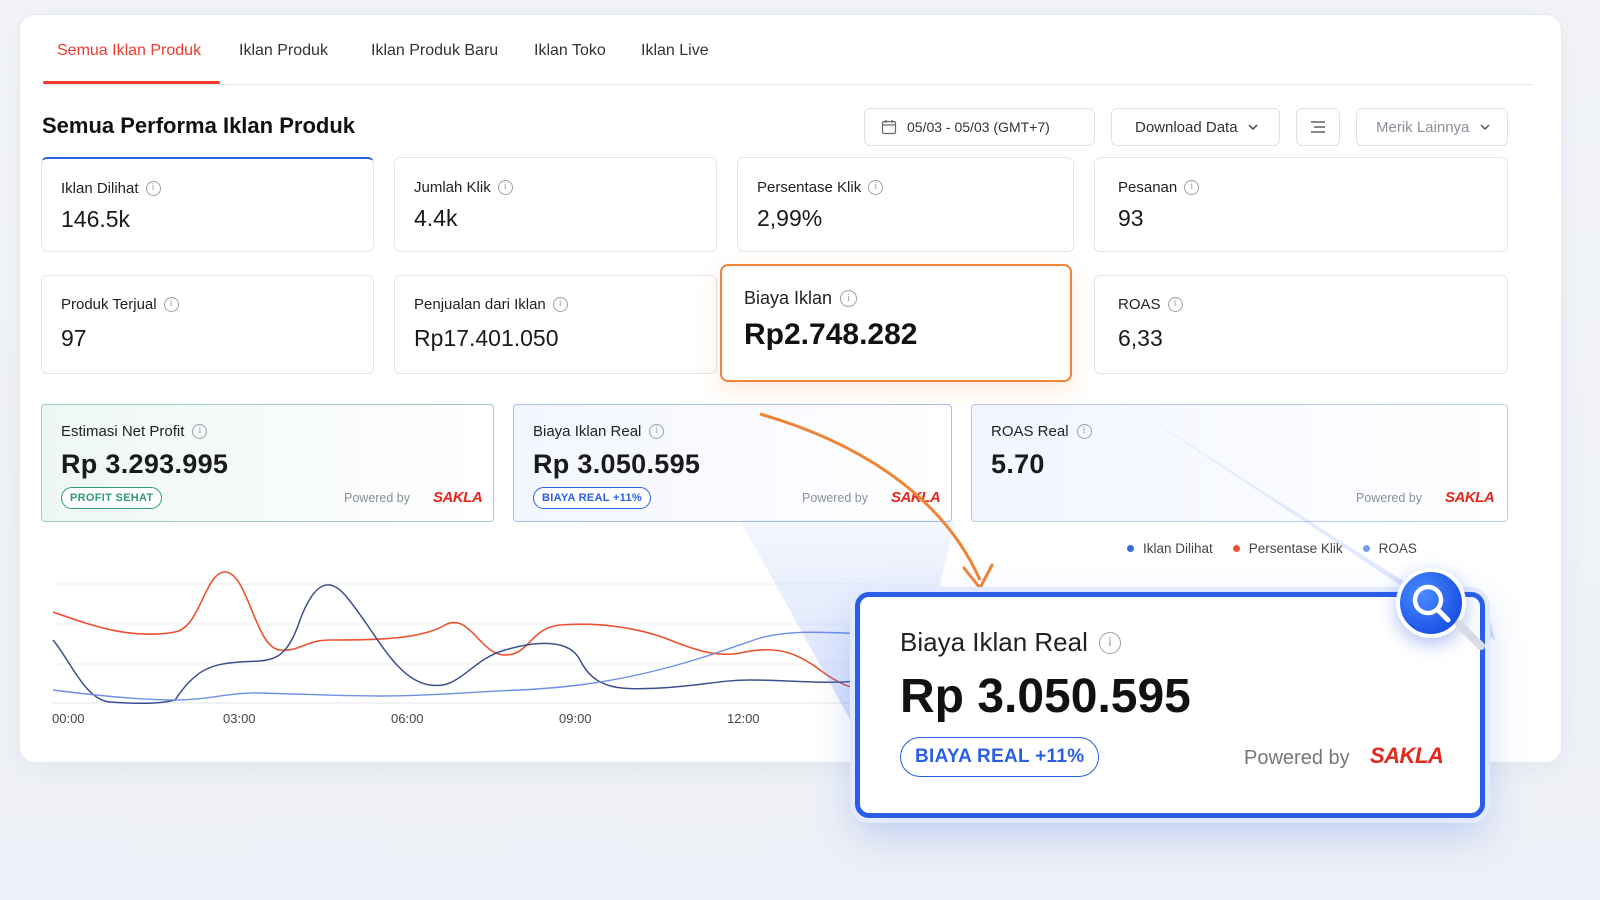 The height and width of the screenshot is (900, 1600). What do you see at coordinates (575, 718) in the screenshot?
I see `x-axis-tick: 09:00` at bounding box center [575, 718].